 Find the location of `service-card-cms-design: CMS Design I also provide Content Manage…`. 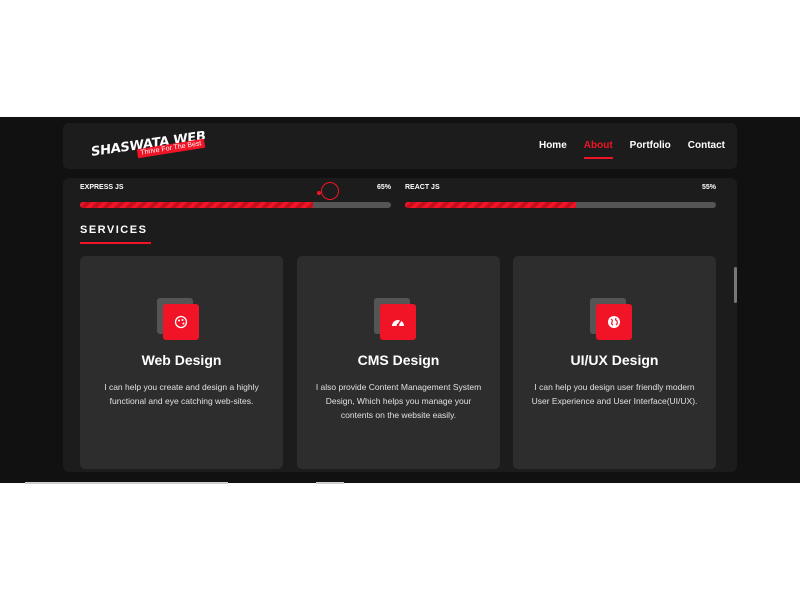

service-card-cms-design: CMS Design I also provide Content Manage… is located at coordinates (398, 362).